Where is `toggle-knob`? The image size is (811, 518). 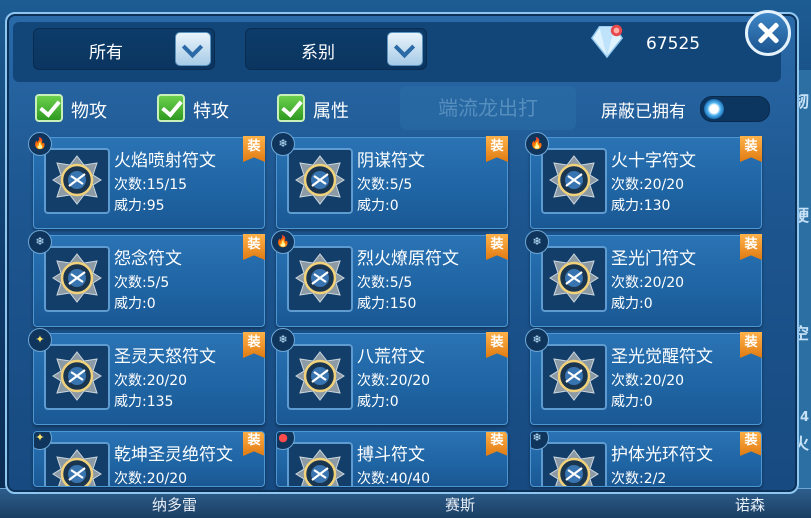 toggle-knob is located at coordinates (714, 109).